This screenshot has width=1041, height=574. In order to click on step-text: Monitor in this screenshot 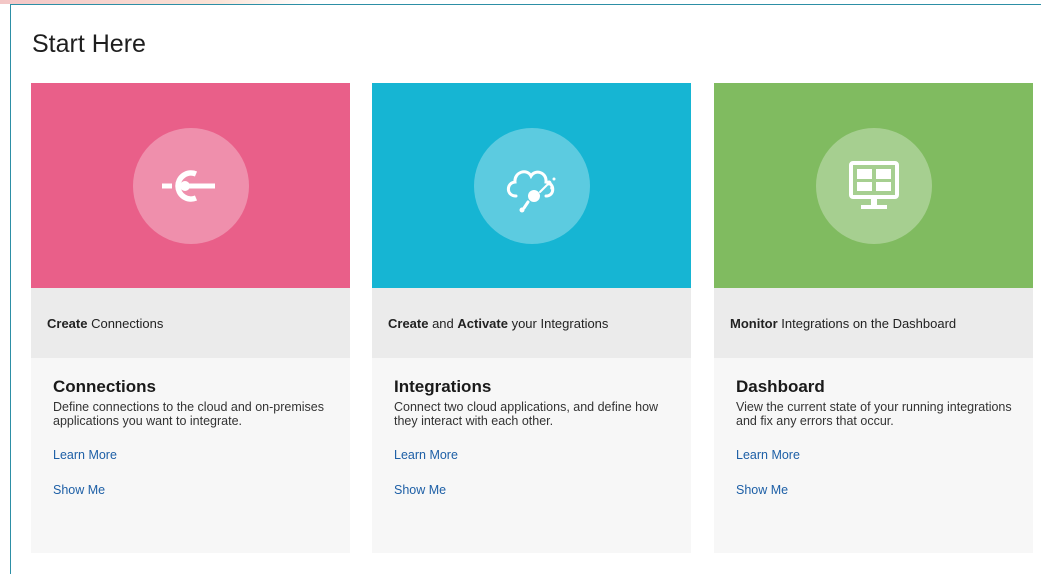, I will do `click(754, 323)`.